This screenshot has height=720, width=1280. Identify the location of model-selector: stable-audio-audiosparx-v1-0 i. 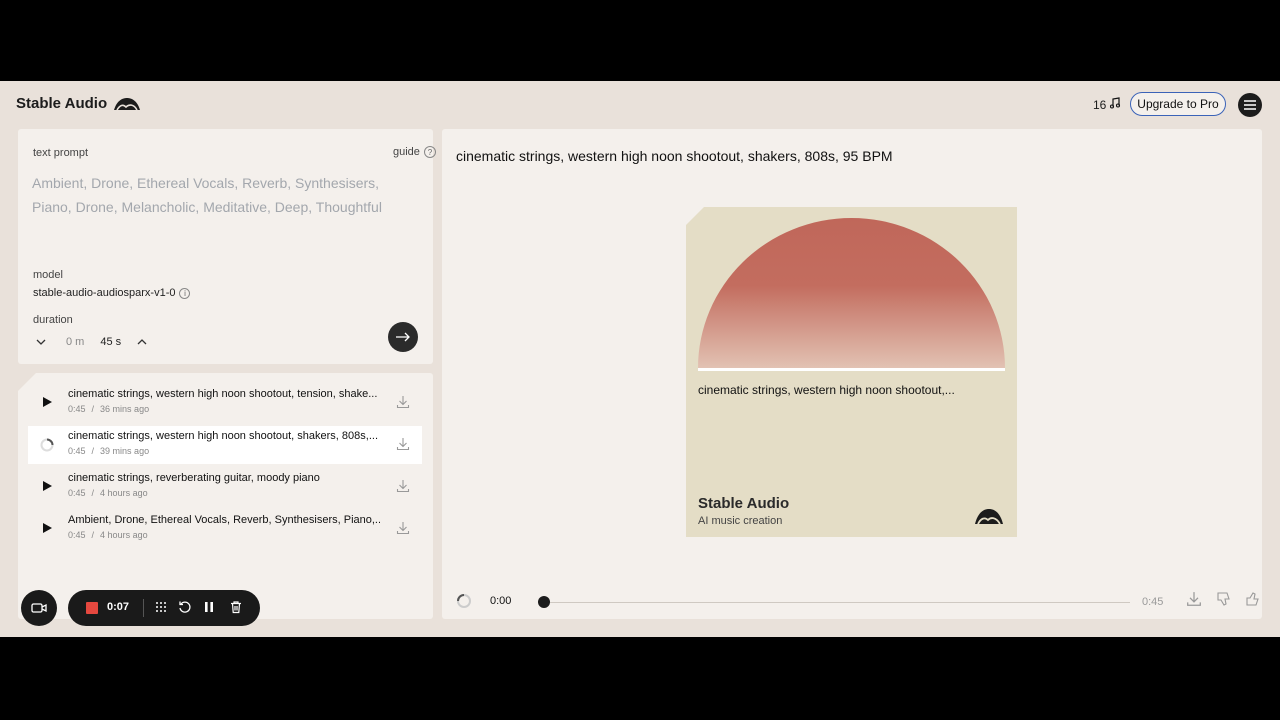
(112, 293).